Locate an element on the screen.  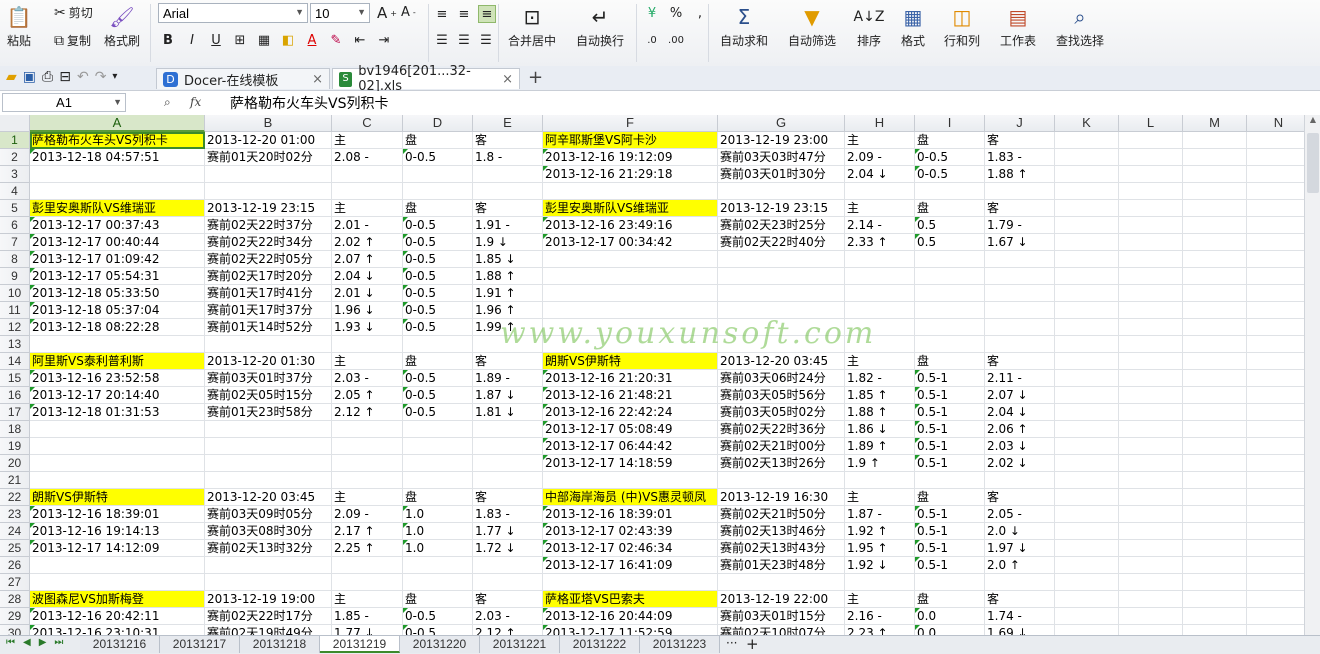
cell-d23: 1.0 is located at coordinates (438, 514).